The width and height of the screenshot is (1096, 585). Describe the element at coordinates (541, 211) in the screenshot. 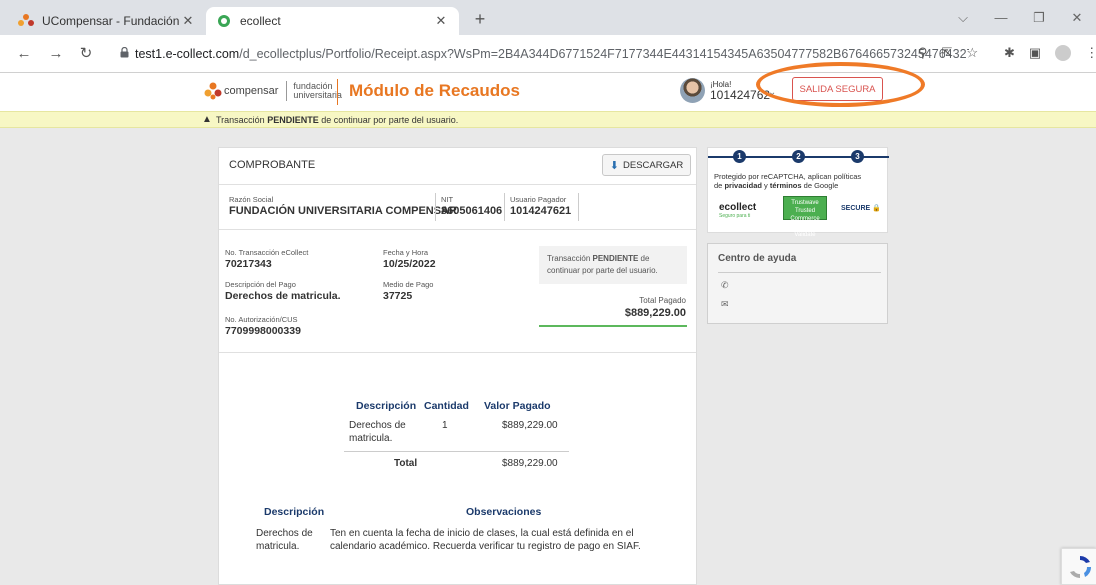

I see `usuario-value: 1014247621` at that location.